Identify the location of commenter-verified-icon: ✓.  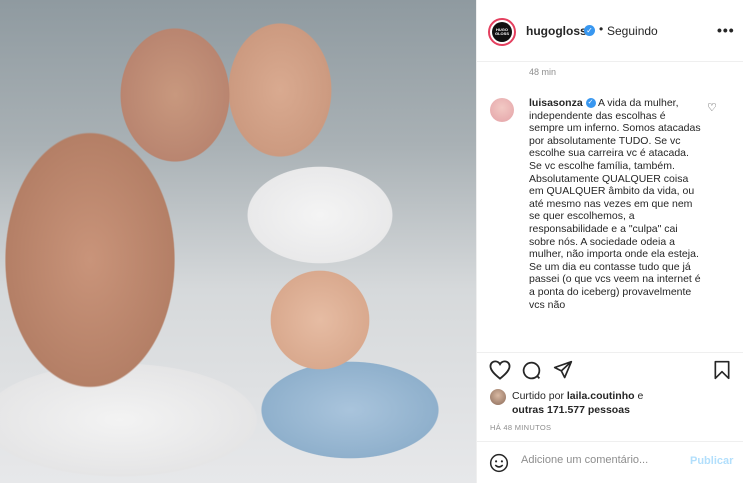
(590, 103).